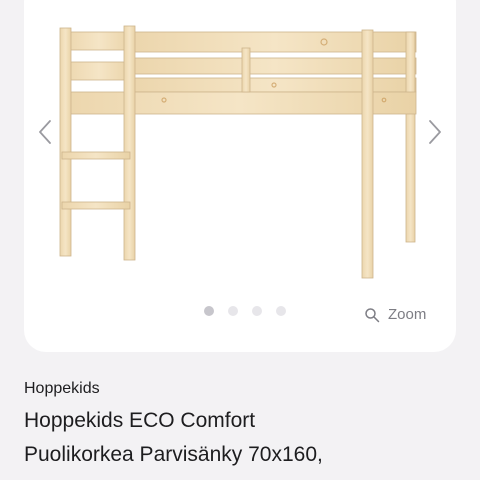  What do you see at coordinates (372, 314) in the screenshot?
I see `magnifier-icon` at bounding box center [372, 314].